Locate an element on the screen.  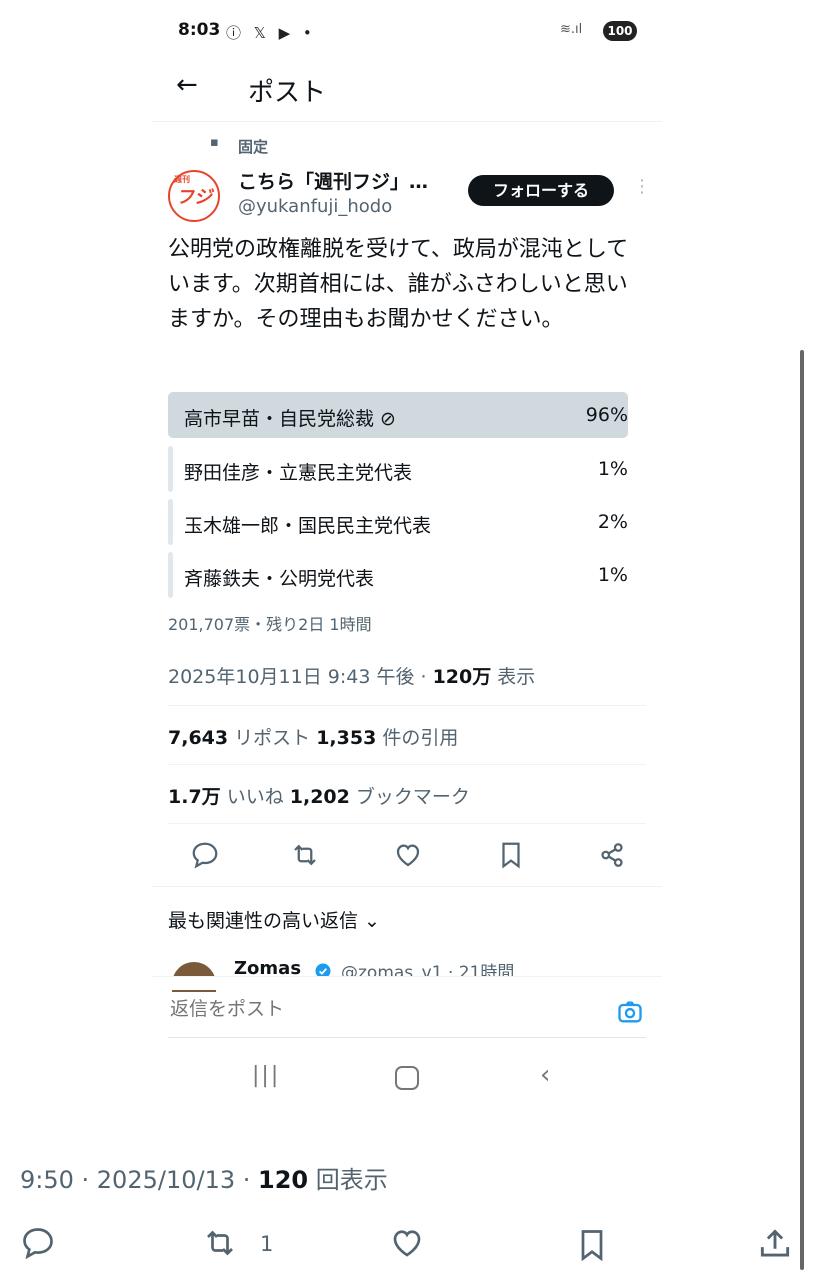
bookmark-count: 1,202 is located at coordinates (320, 797).